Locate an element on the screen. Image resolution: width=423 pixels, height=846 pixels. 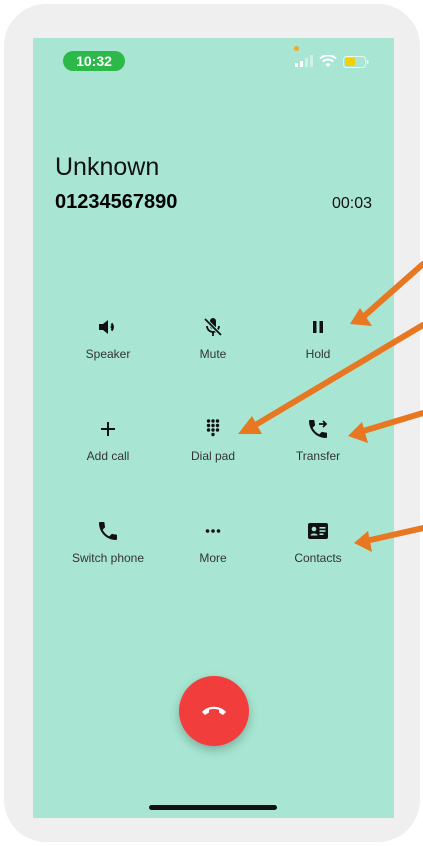
end-call-icon is located at coordinates (214, 710).